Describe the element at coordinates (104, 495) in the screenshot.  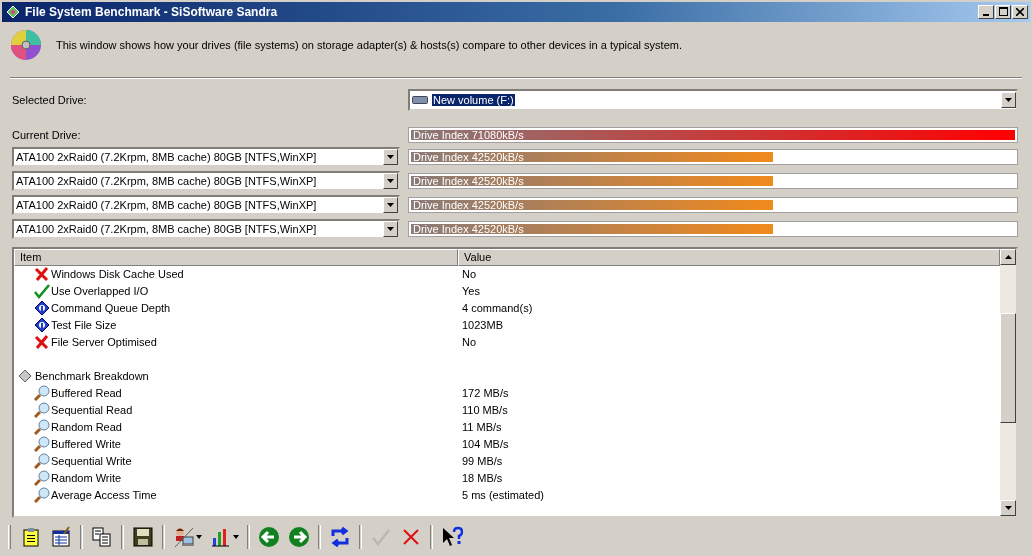
I see `item-cell: Average Access Time` at that location.